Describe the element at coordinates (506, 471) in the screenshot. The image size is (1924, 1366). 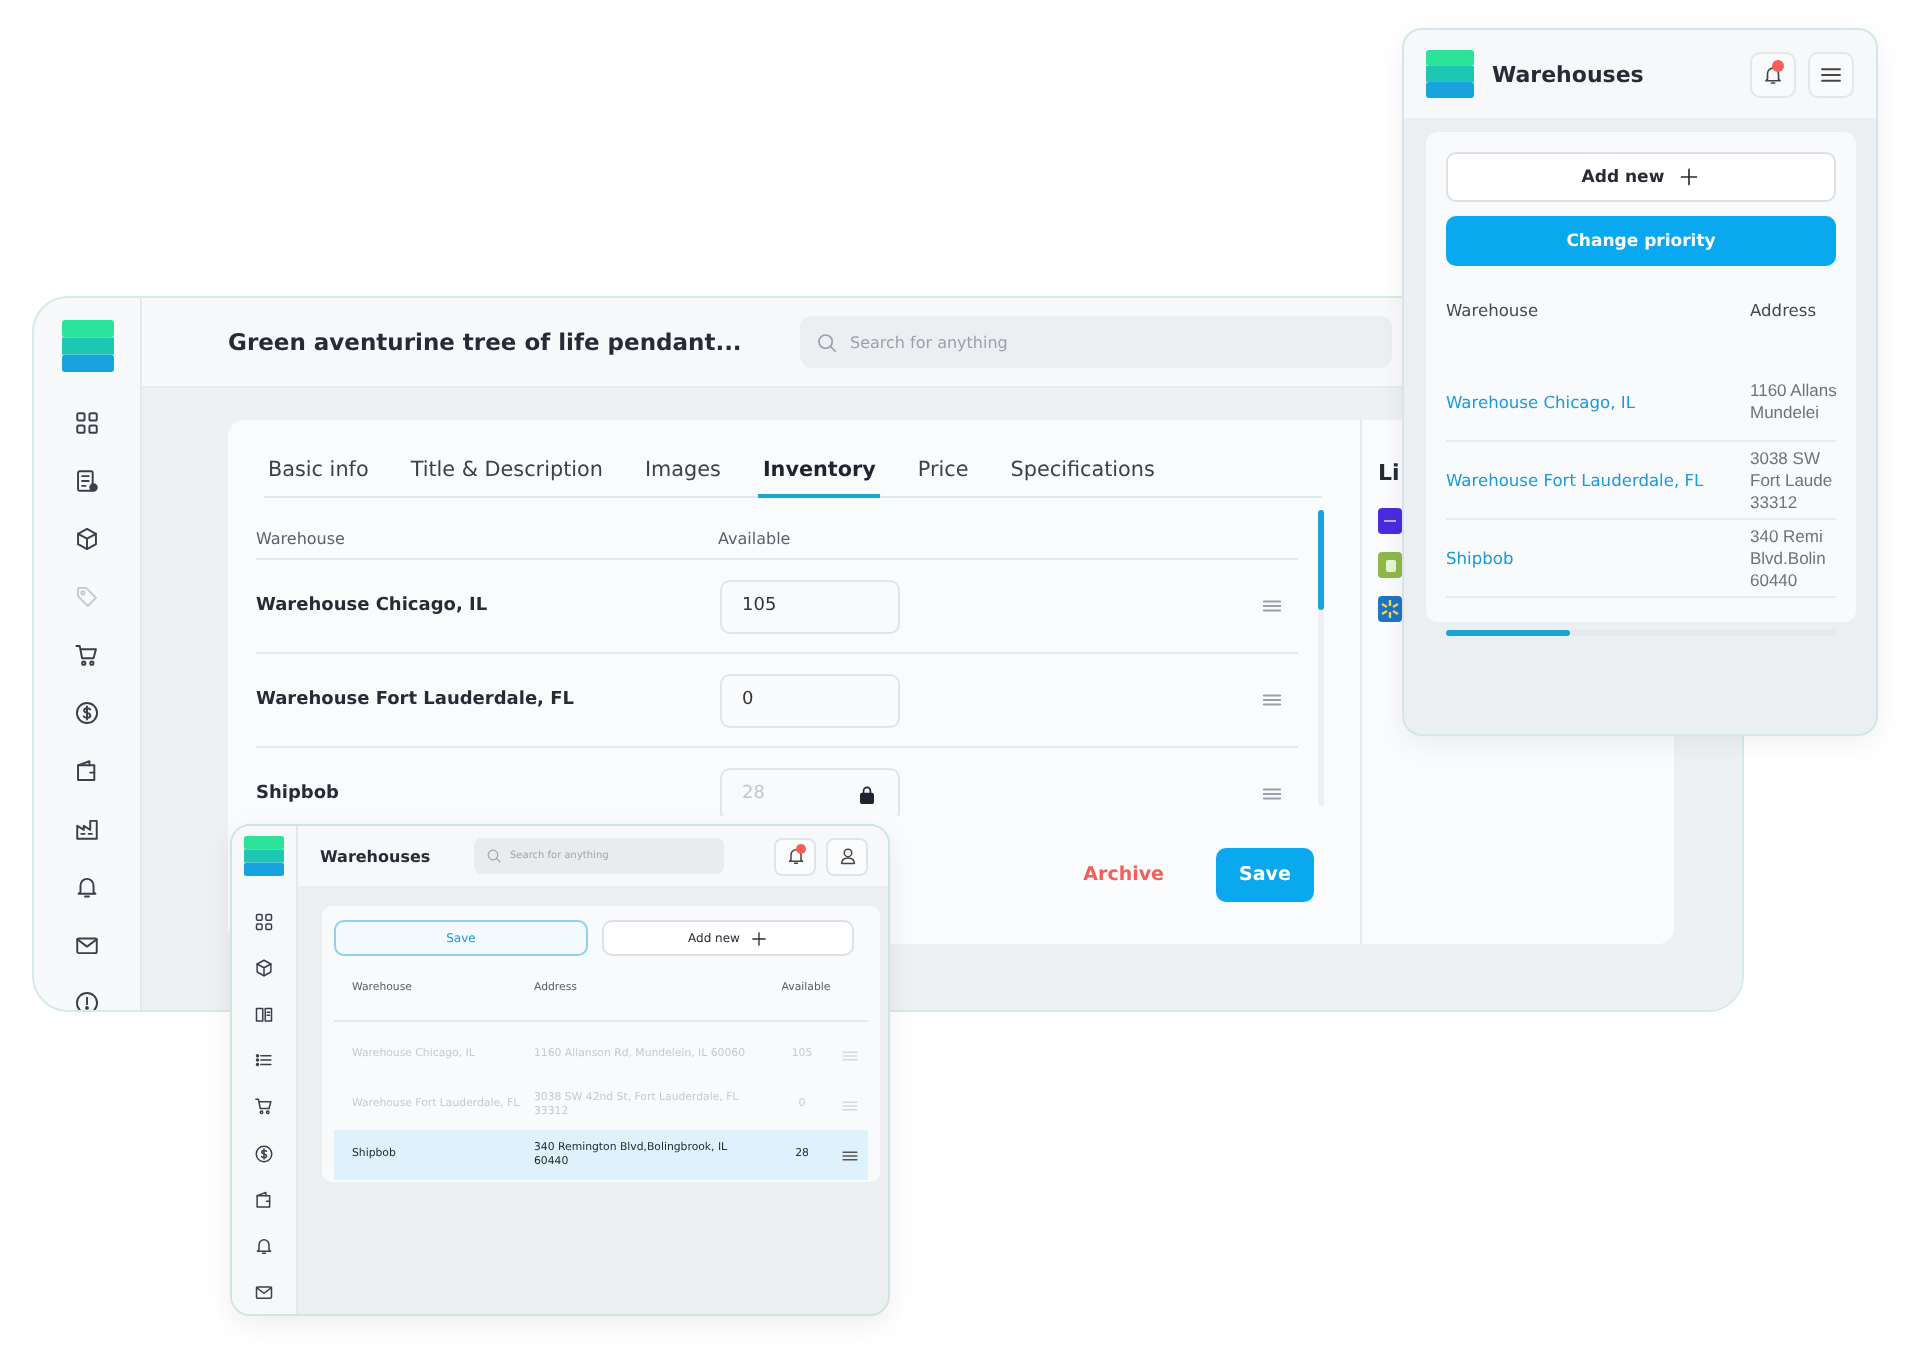
I see `tab: Title & Description` at that location.